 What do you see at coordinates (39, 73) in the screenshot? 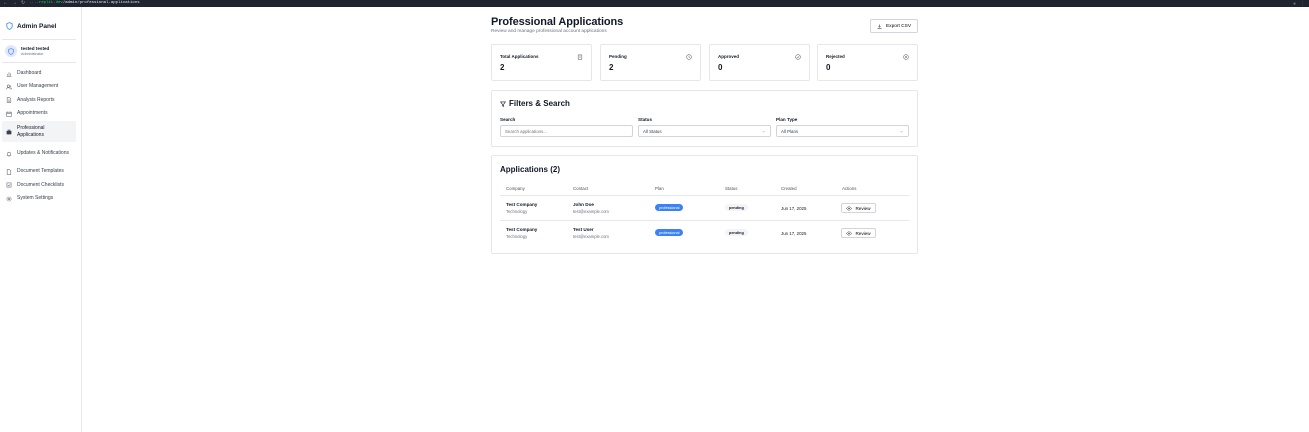
I see `sidebar-item-dashboard: Dashboard` at bounding box center [39, 73].